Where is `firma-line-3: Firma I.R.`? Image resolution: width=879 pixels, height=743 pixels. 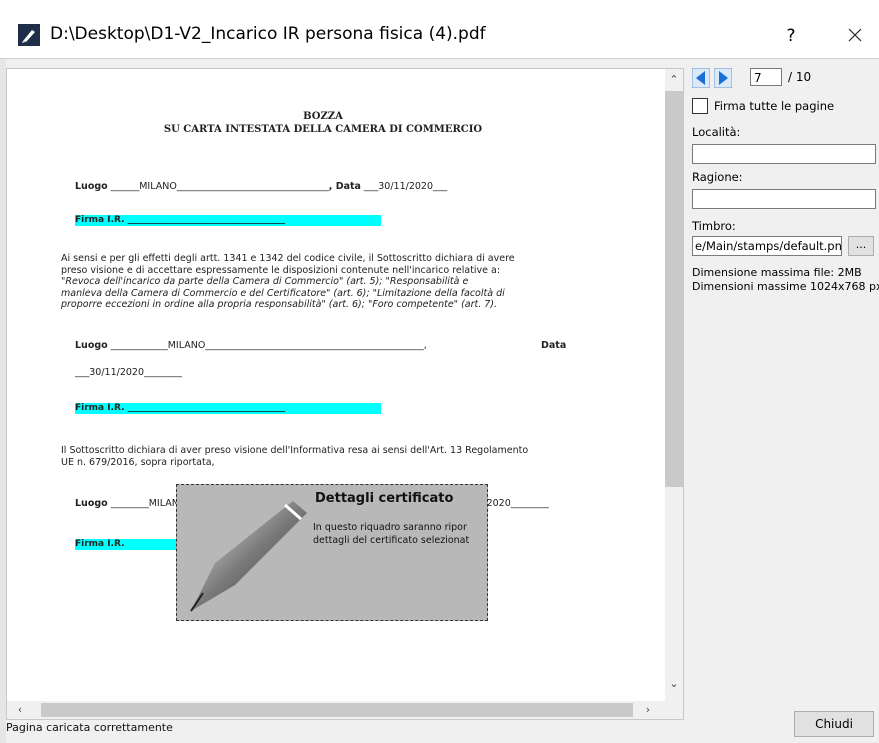 firma-line-3: Firma I.R. is located at coordinates (100, 544).